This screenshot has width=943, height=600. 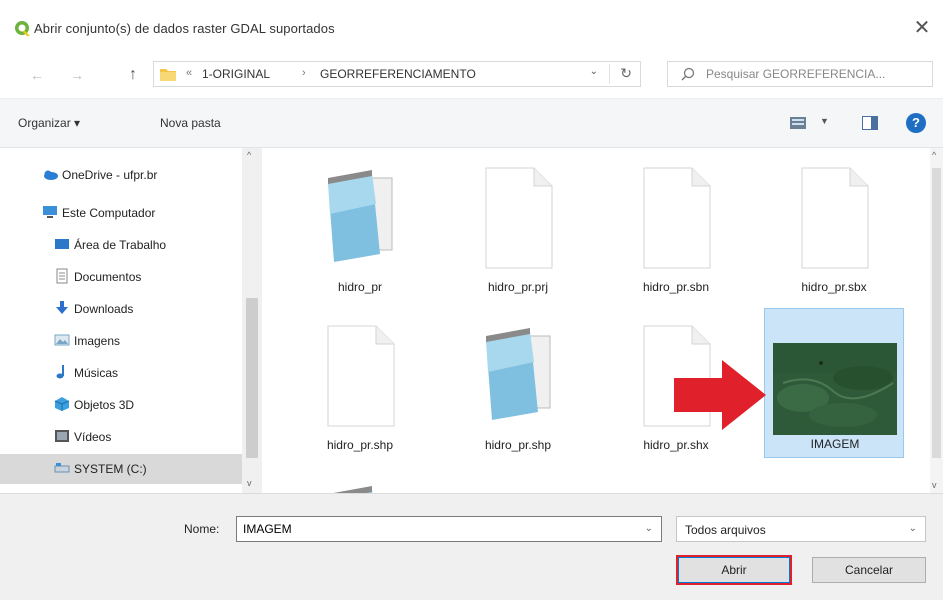 What do you see at coordinates (62, 307) in the screenshot?
I see `download-icon` at bounding box center [62, 307].